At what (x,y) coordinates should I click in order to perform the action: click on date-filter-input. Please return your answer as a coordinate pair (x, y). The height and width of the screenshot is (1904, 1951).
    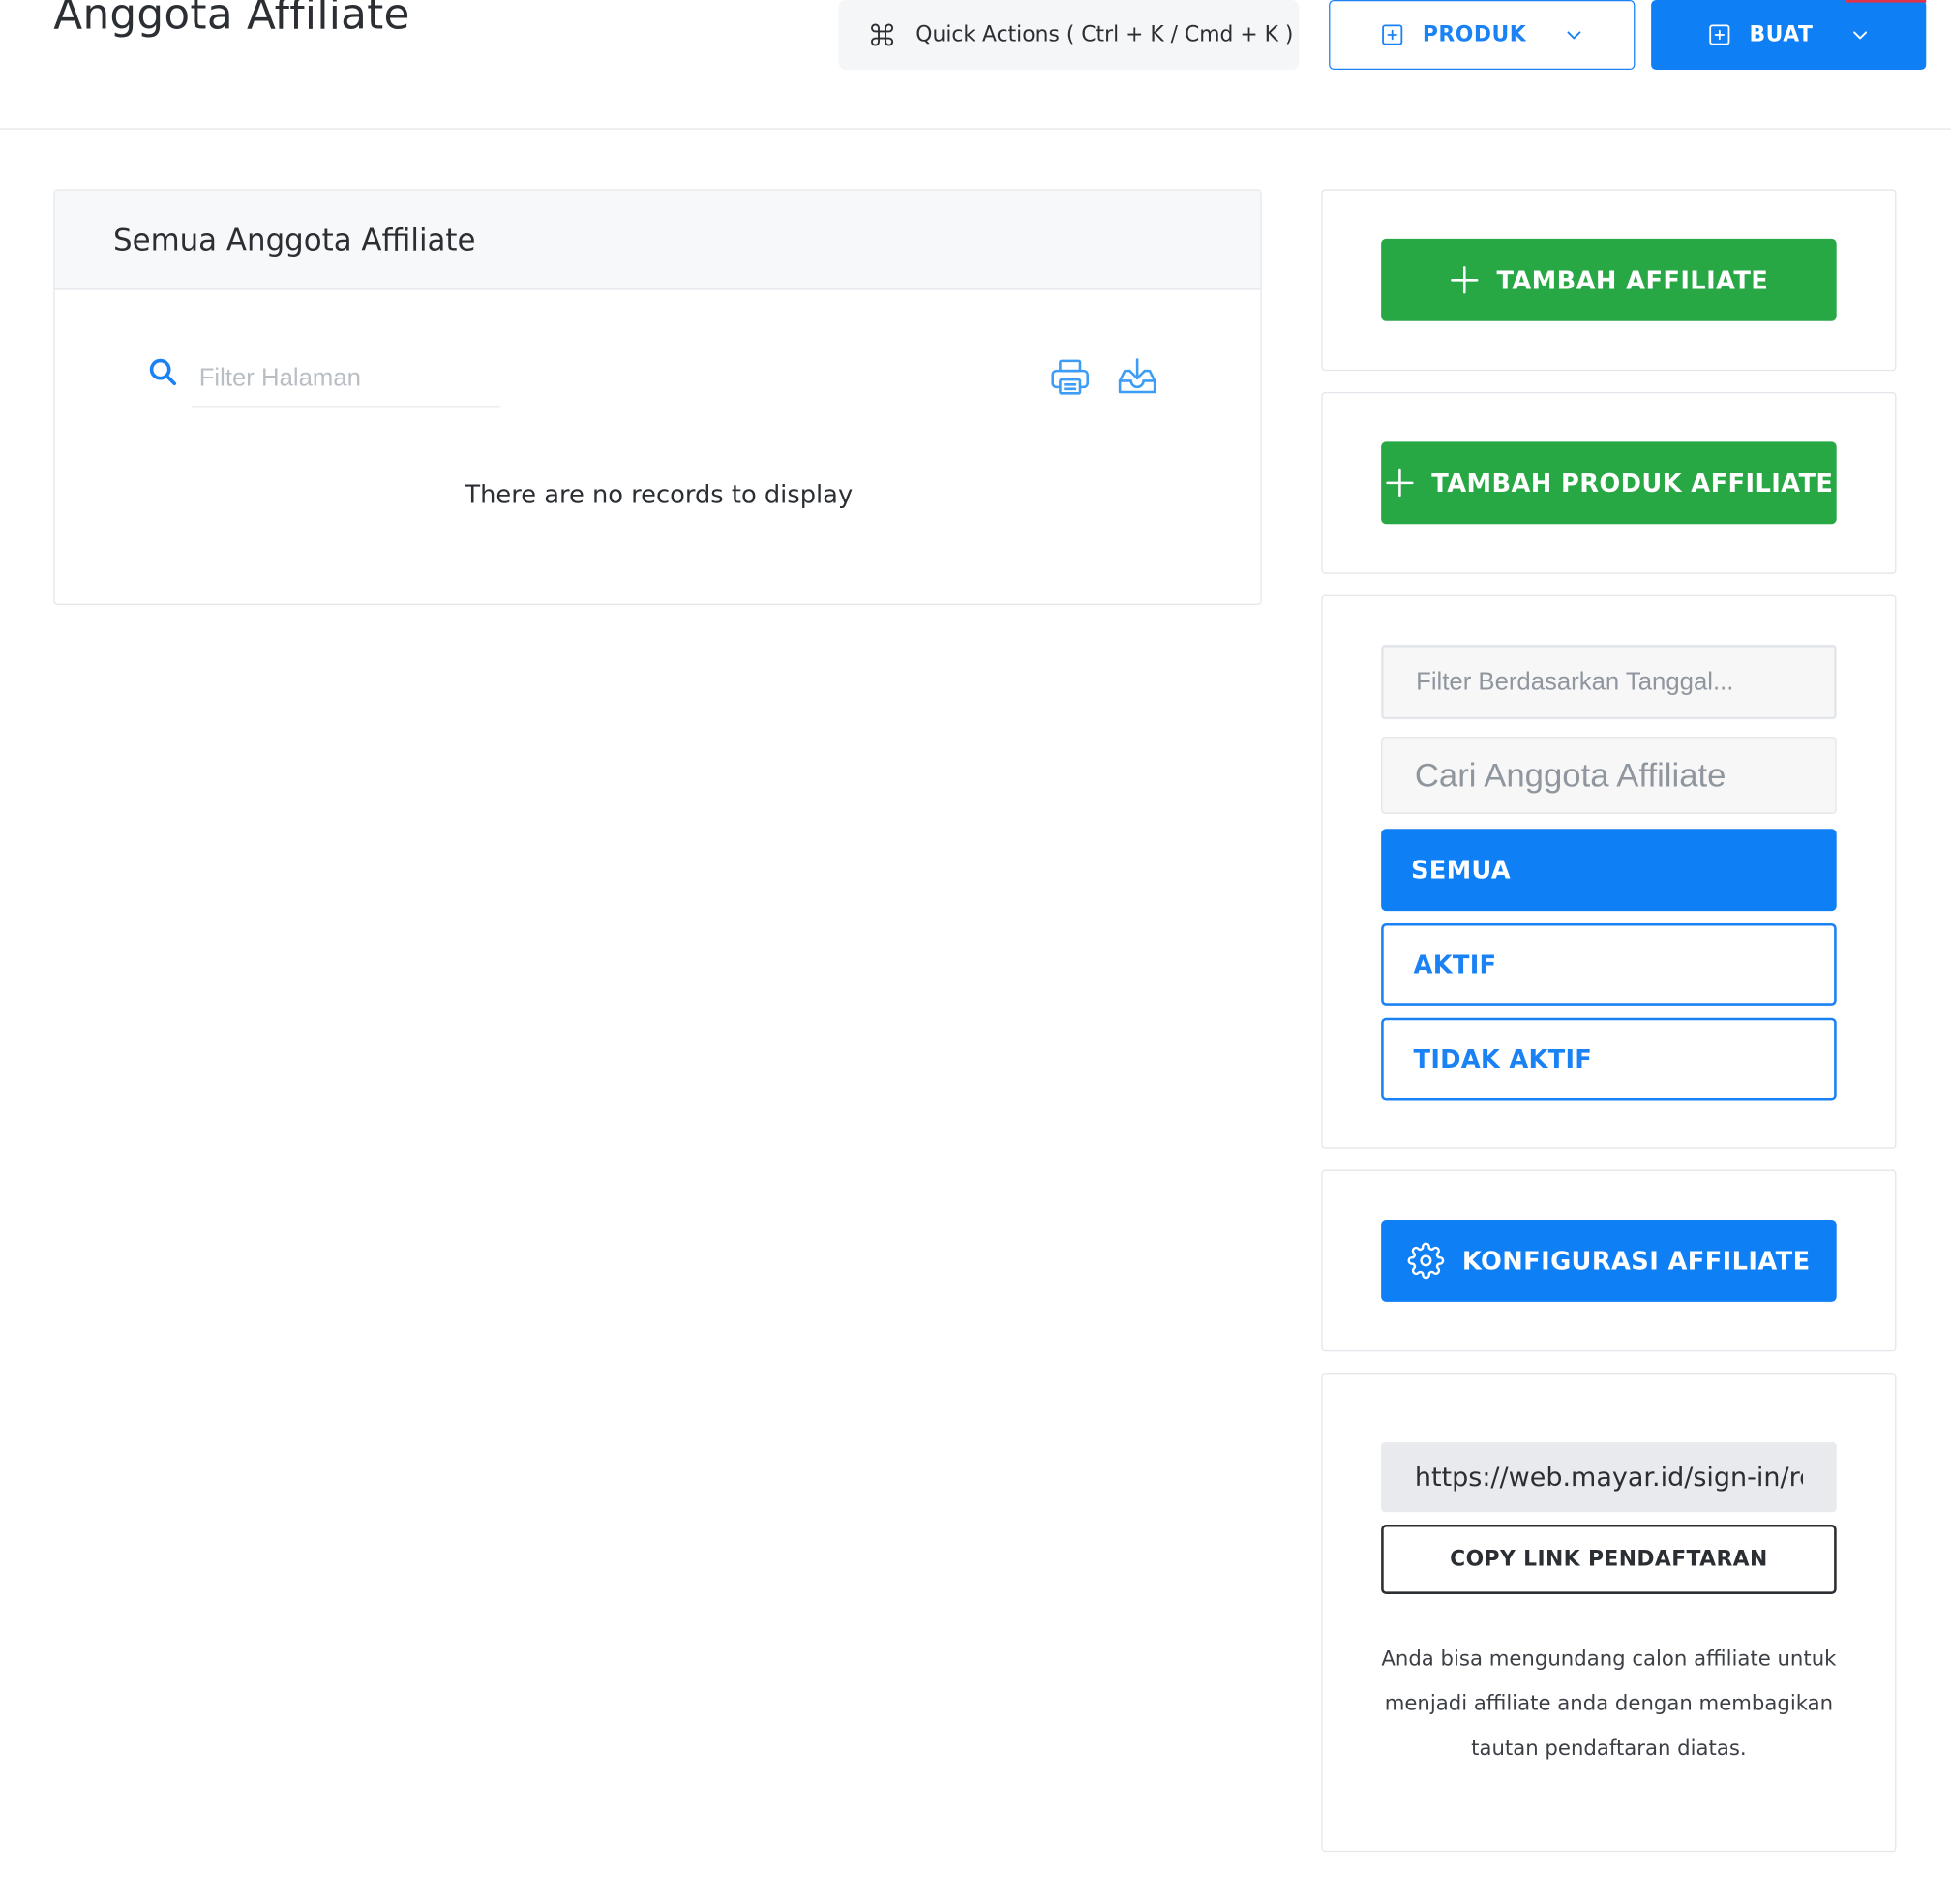
    Looking at the image, I should click on (1609, 682).